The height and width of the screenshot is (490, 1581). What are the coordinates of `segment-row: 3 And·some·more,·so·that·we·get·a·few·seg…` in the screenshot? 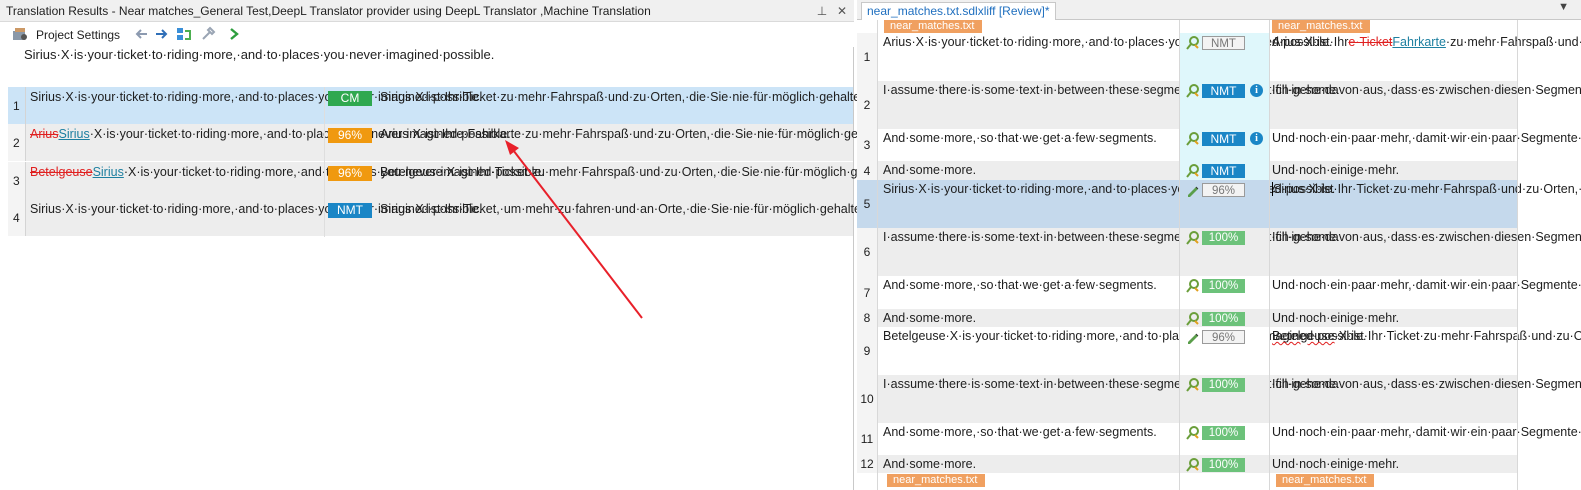 It's located at (1219, 145).